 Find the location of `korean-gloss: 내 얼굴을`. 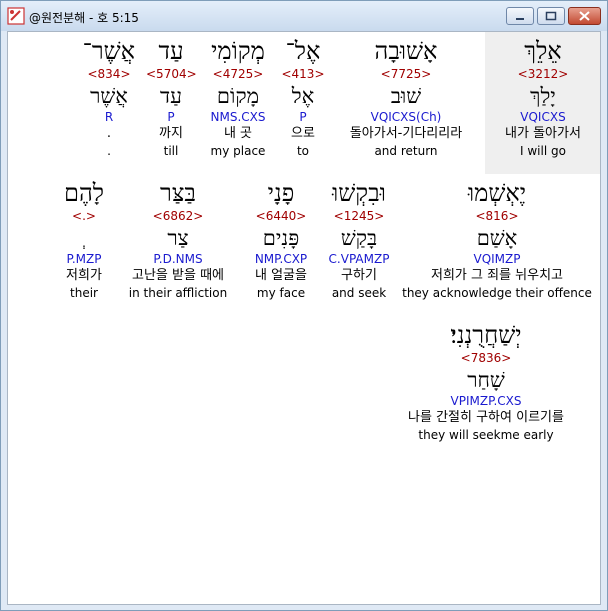

korean-gloss: 내 얼굴을 is located at coordinates (281, 275).